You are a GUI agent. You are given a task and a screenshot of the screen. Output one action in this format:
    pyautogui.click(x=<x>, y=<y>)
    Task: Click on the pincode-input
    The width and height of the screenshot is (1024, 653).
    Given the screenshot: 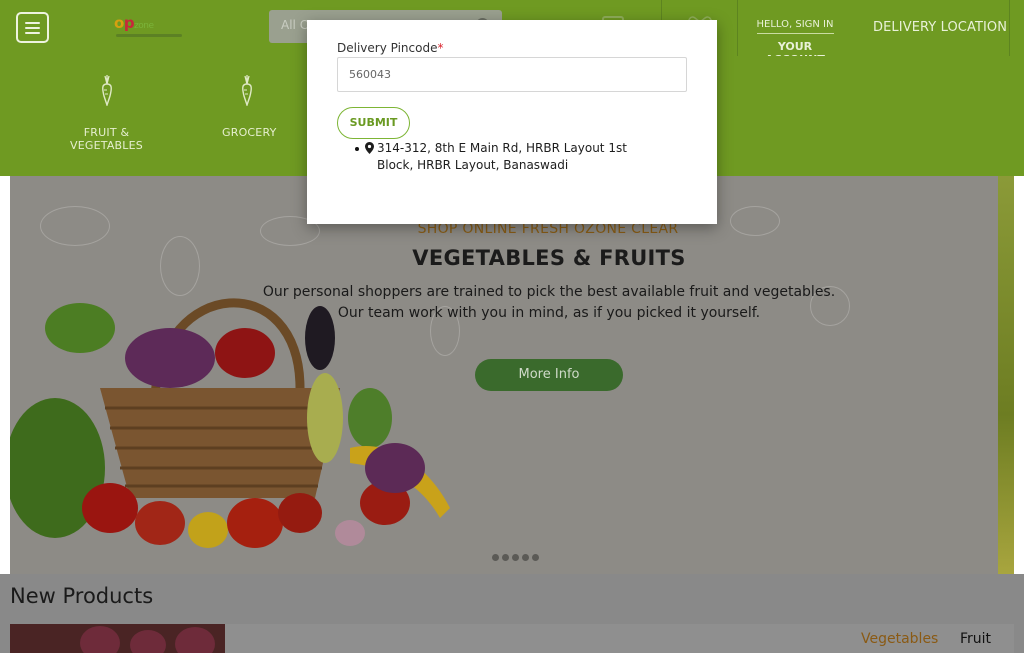 What is the action you would take?
    pyautogui.click(x=512, y=74)
    